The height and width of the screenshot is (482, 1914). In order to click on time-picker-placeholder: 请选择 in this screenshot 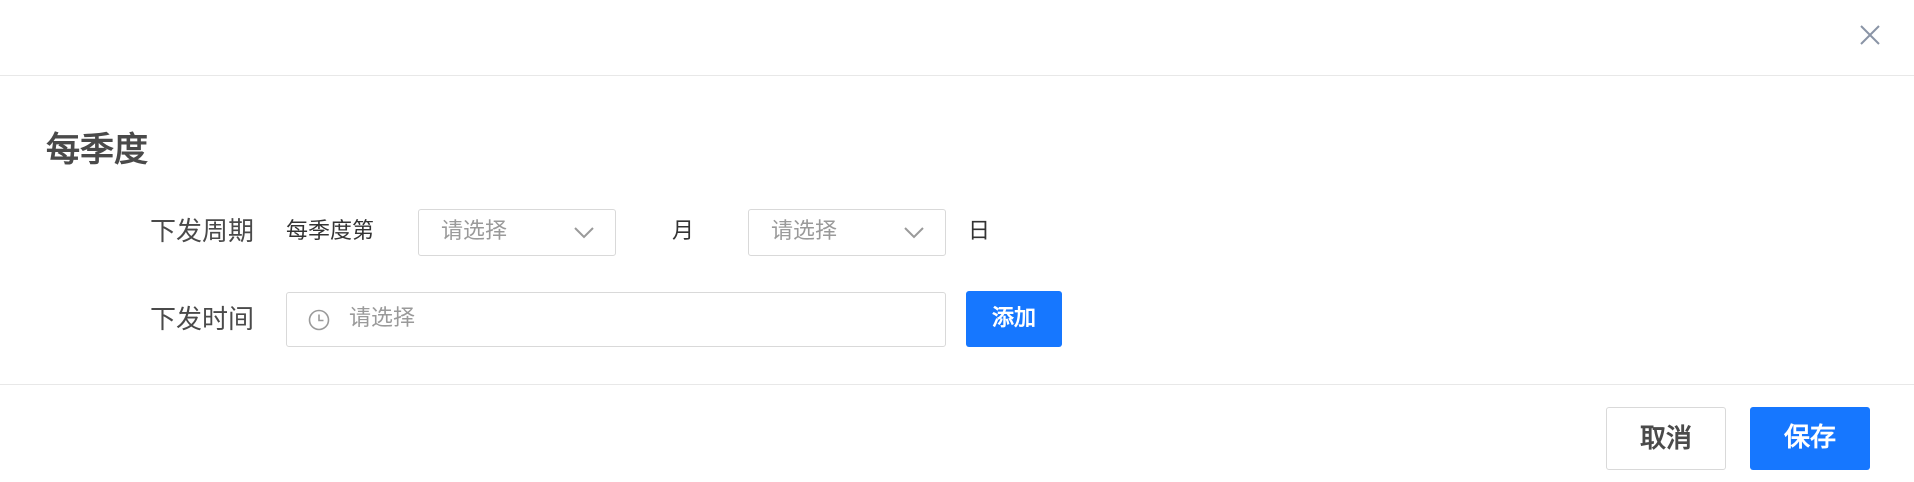, I will do `click(382, 318)`.